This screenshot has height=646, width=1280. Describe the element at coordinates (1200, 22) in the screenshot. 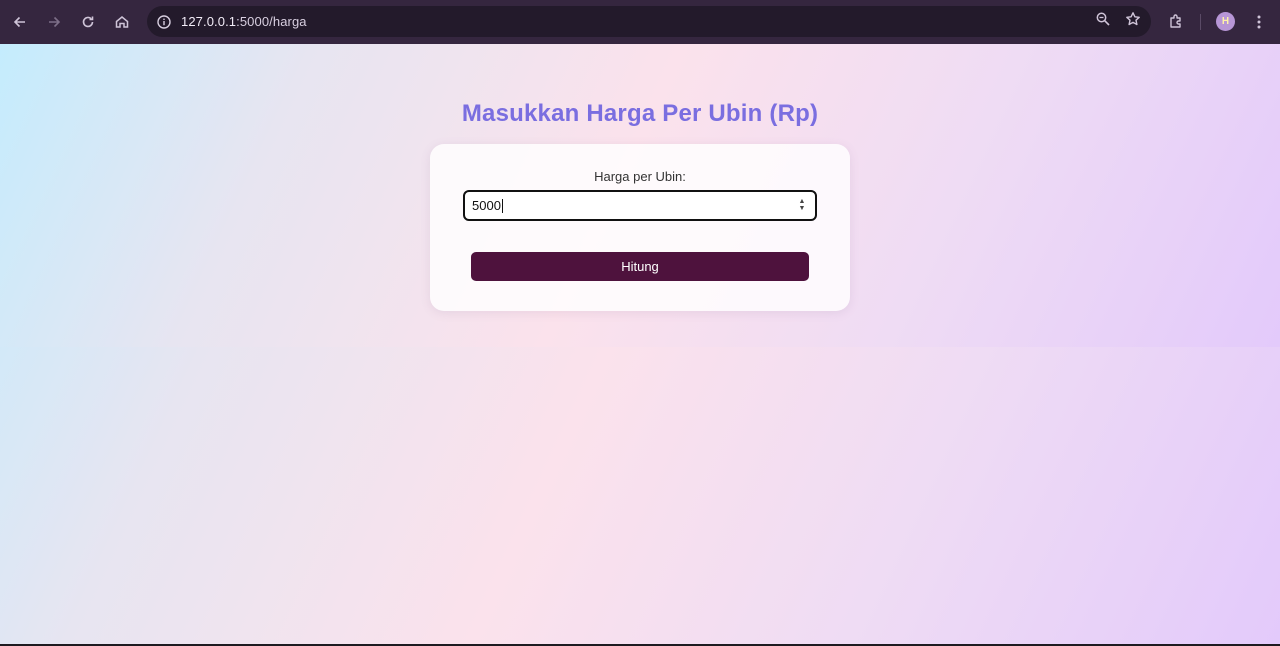

I see `toolbar-divider` at that location.